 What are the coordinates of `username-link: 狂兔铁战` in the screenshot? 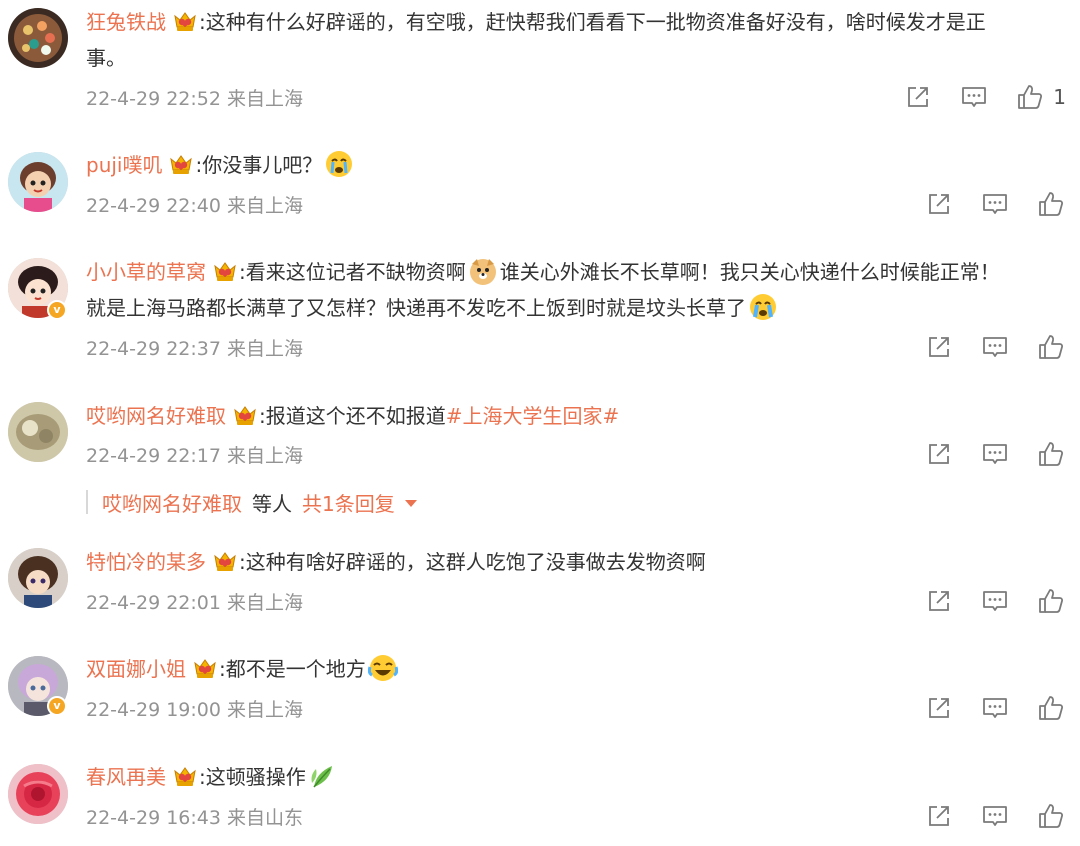 It's located at (126, 22).